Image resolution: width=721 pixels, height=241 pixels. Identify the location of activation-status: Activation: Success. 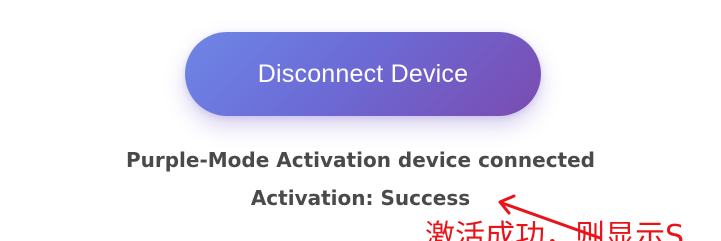
(360, 198).